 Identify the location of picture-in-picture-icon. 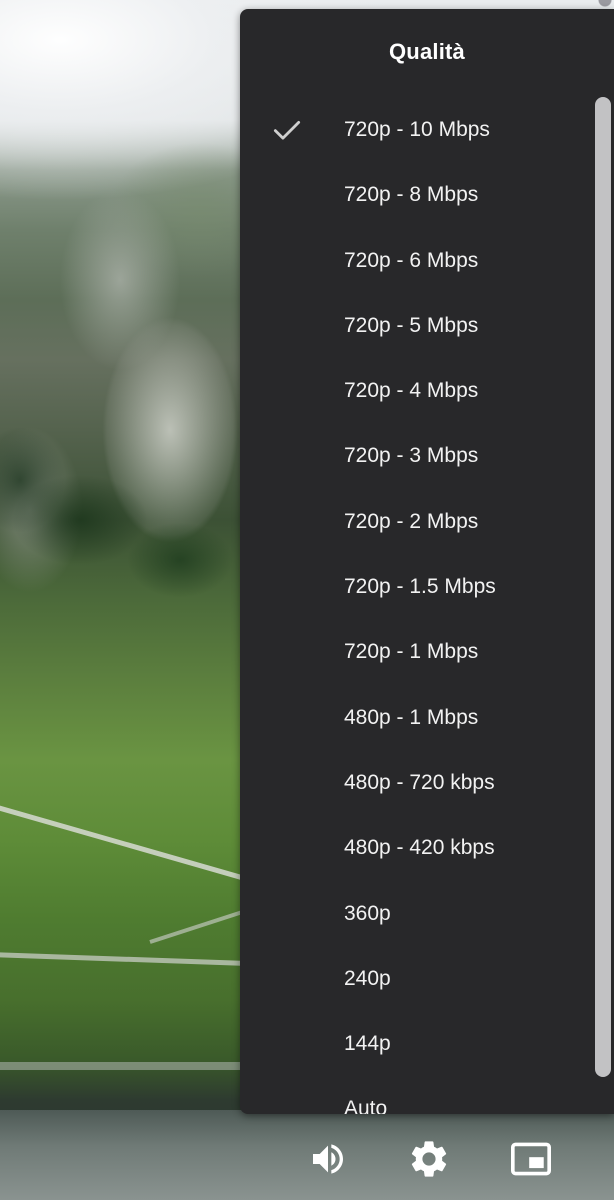
(531, 1159).